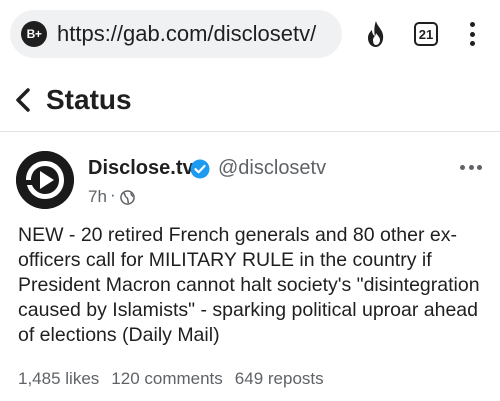 The width and height of the screenshot is (500, 401). What do you see at coordinates (426, 34) in the screenshot?
I see `tab-count-button: 21` at bounding box center [426, 34].